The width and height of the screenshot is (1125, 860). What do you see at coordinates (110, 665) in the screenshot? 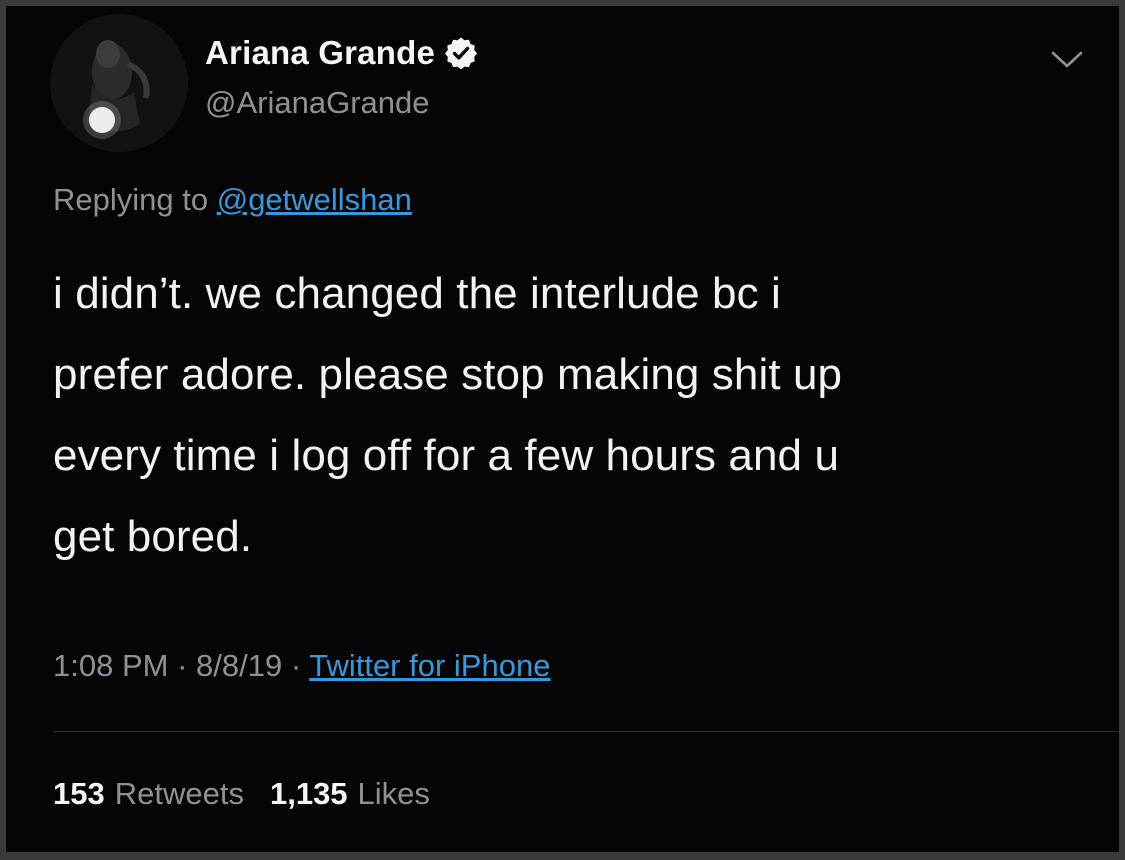
I see `tweet-time: 1:08 PM` at bounding box center [110, 665].